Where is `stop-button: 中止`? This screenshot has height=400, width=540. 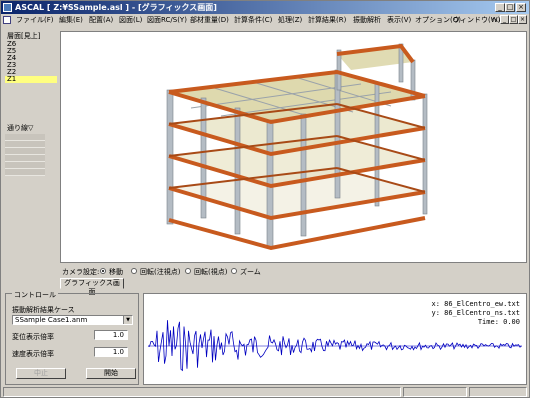
stop-button: 中止 is located at coordinates (41, 373).